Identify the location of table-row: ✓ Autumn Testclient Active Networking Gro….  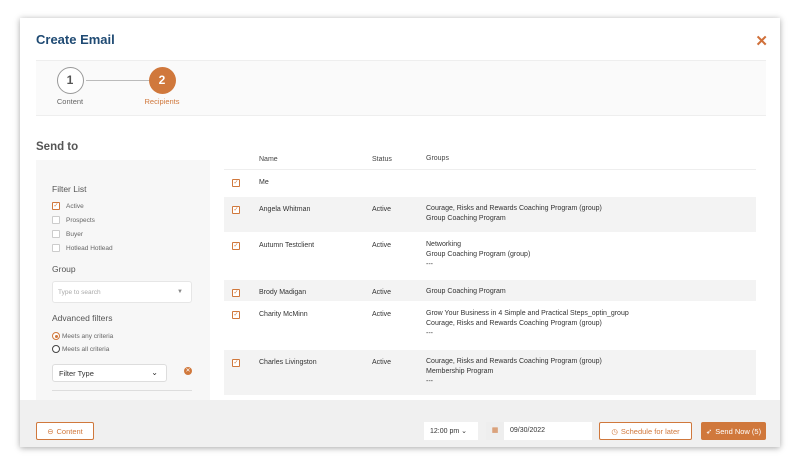
(490, 256).